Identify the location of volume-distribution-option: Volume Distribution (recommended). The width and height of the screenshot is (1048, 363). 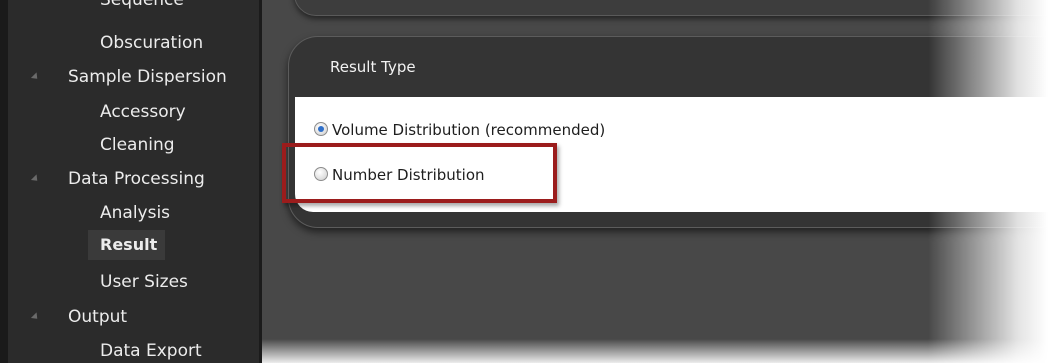
(459, 130).